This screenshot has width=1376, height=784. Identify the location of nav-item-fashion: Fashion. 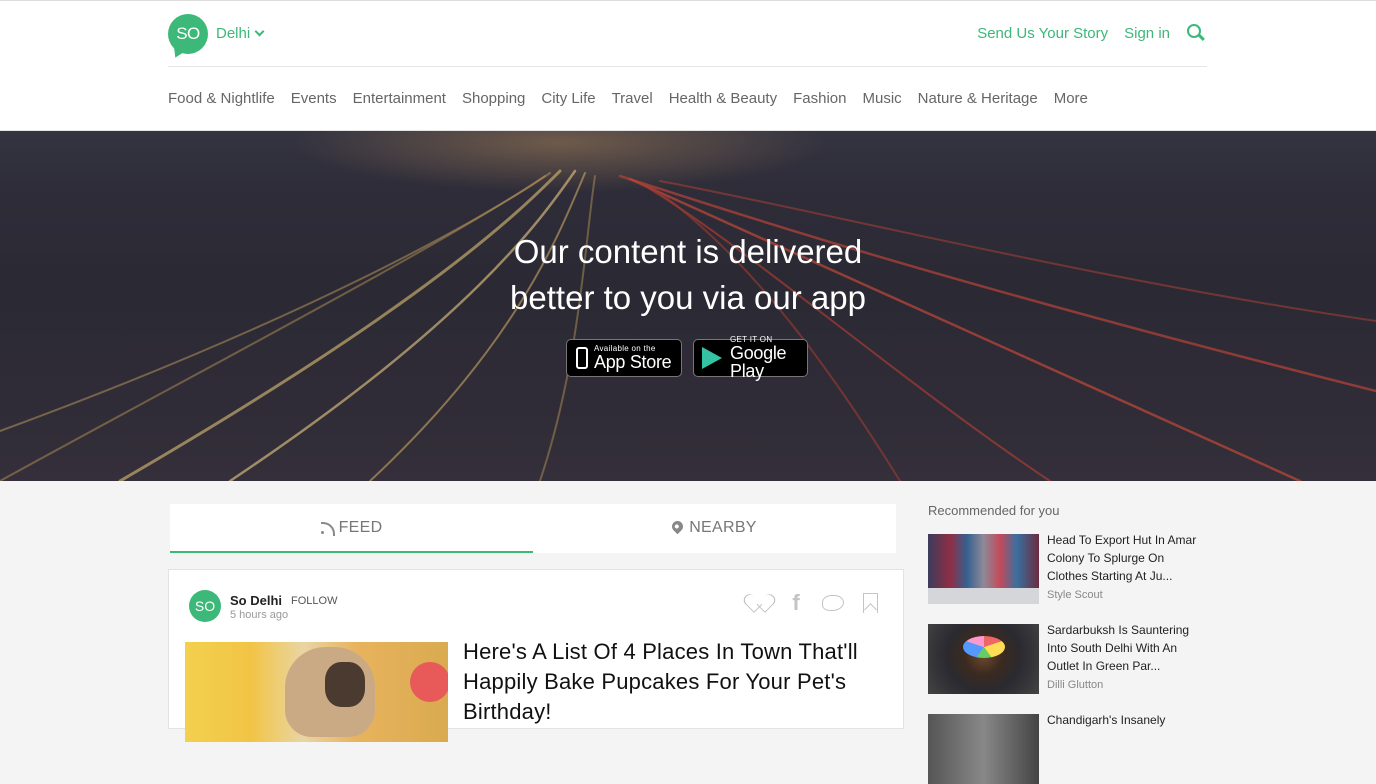
(819, 98).